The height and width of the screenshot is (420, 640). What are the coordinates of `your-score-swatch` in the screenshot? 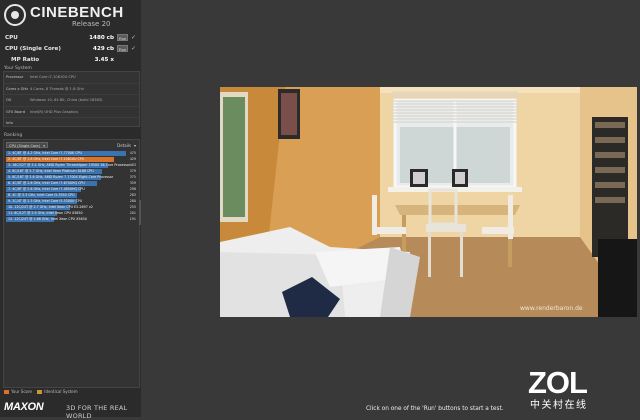 It's located at (6, 392).